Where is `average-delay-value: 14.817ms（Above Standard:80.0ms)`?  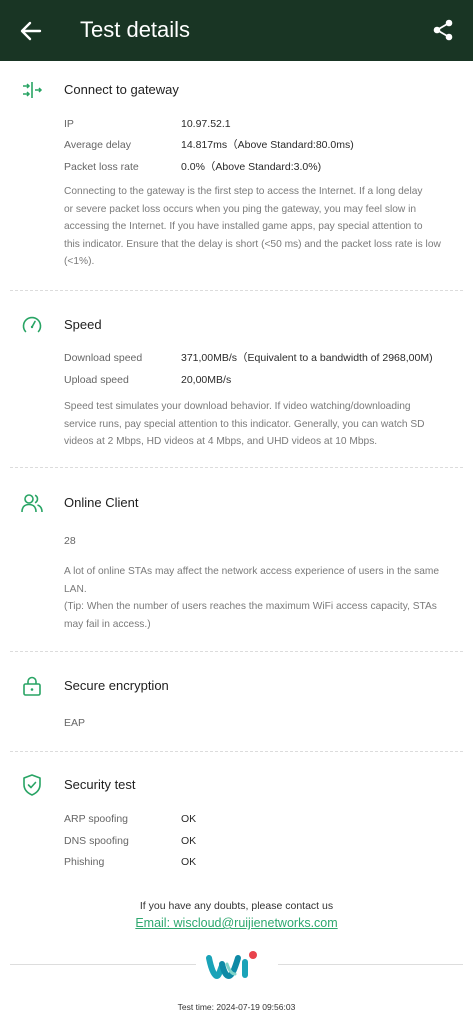 average-delay-value: 14.817ms（Above Standard:80.0ms) is located at coordinates (267, 145).